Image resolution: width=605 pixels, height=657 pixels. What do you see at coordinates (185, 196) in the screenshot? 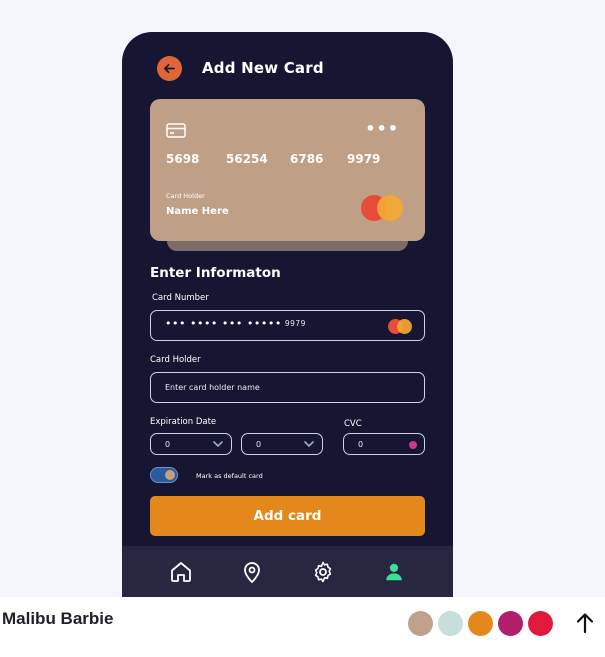
I see `card-holder-caption: Card Holder` at bounding box center [185, 196].